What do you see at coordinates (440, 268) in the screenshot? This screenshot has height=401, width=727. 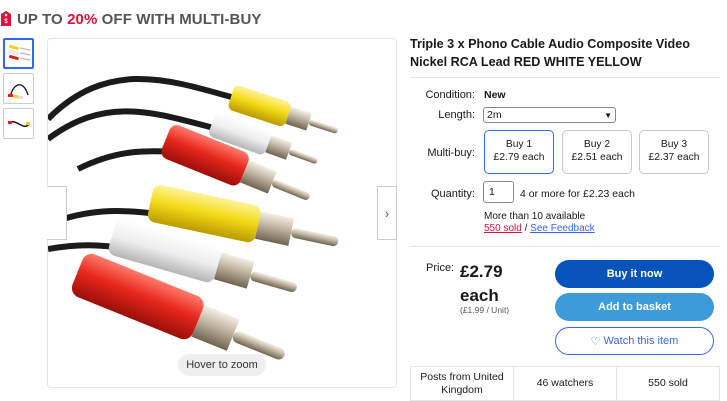 I see `price-label: Price:` at bounding box center [440, 268].